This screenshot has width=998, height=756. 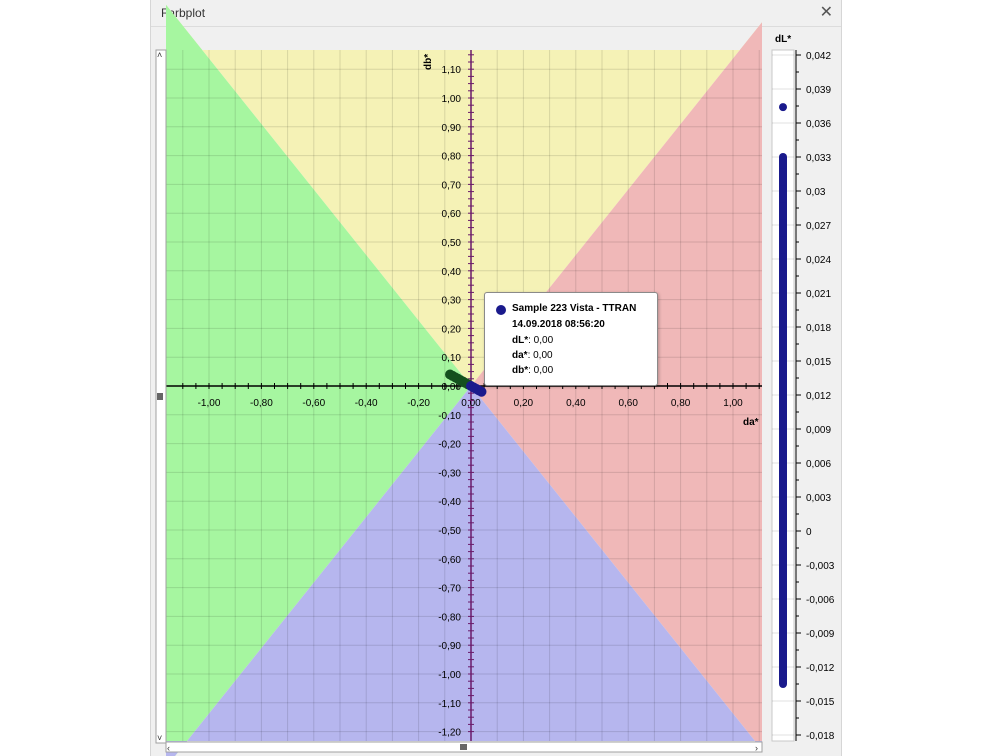 I want to click on vertical-scrollbar: ˄ ˅, so click(x=161, y=396).